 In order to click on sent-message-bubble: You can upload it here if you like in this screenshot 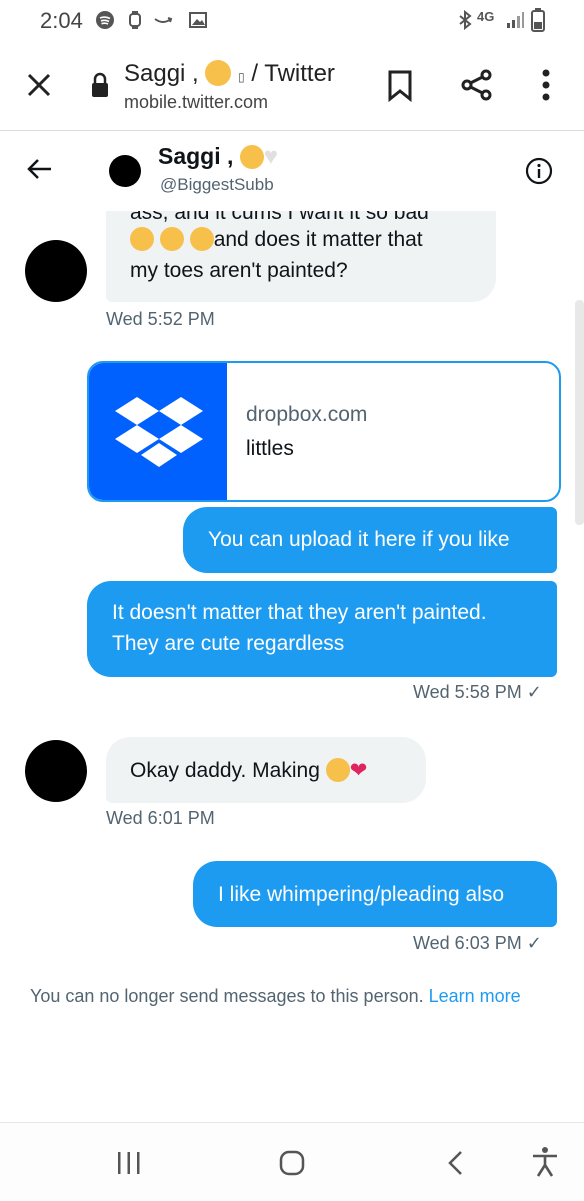, I will do `click(370, 540)`.